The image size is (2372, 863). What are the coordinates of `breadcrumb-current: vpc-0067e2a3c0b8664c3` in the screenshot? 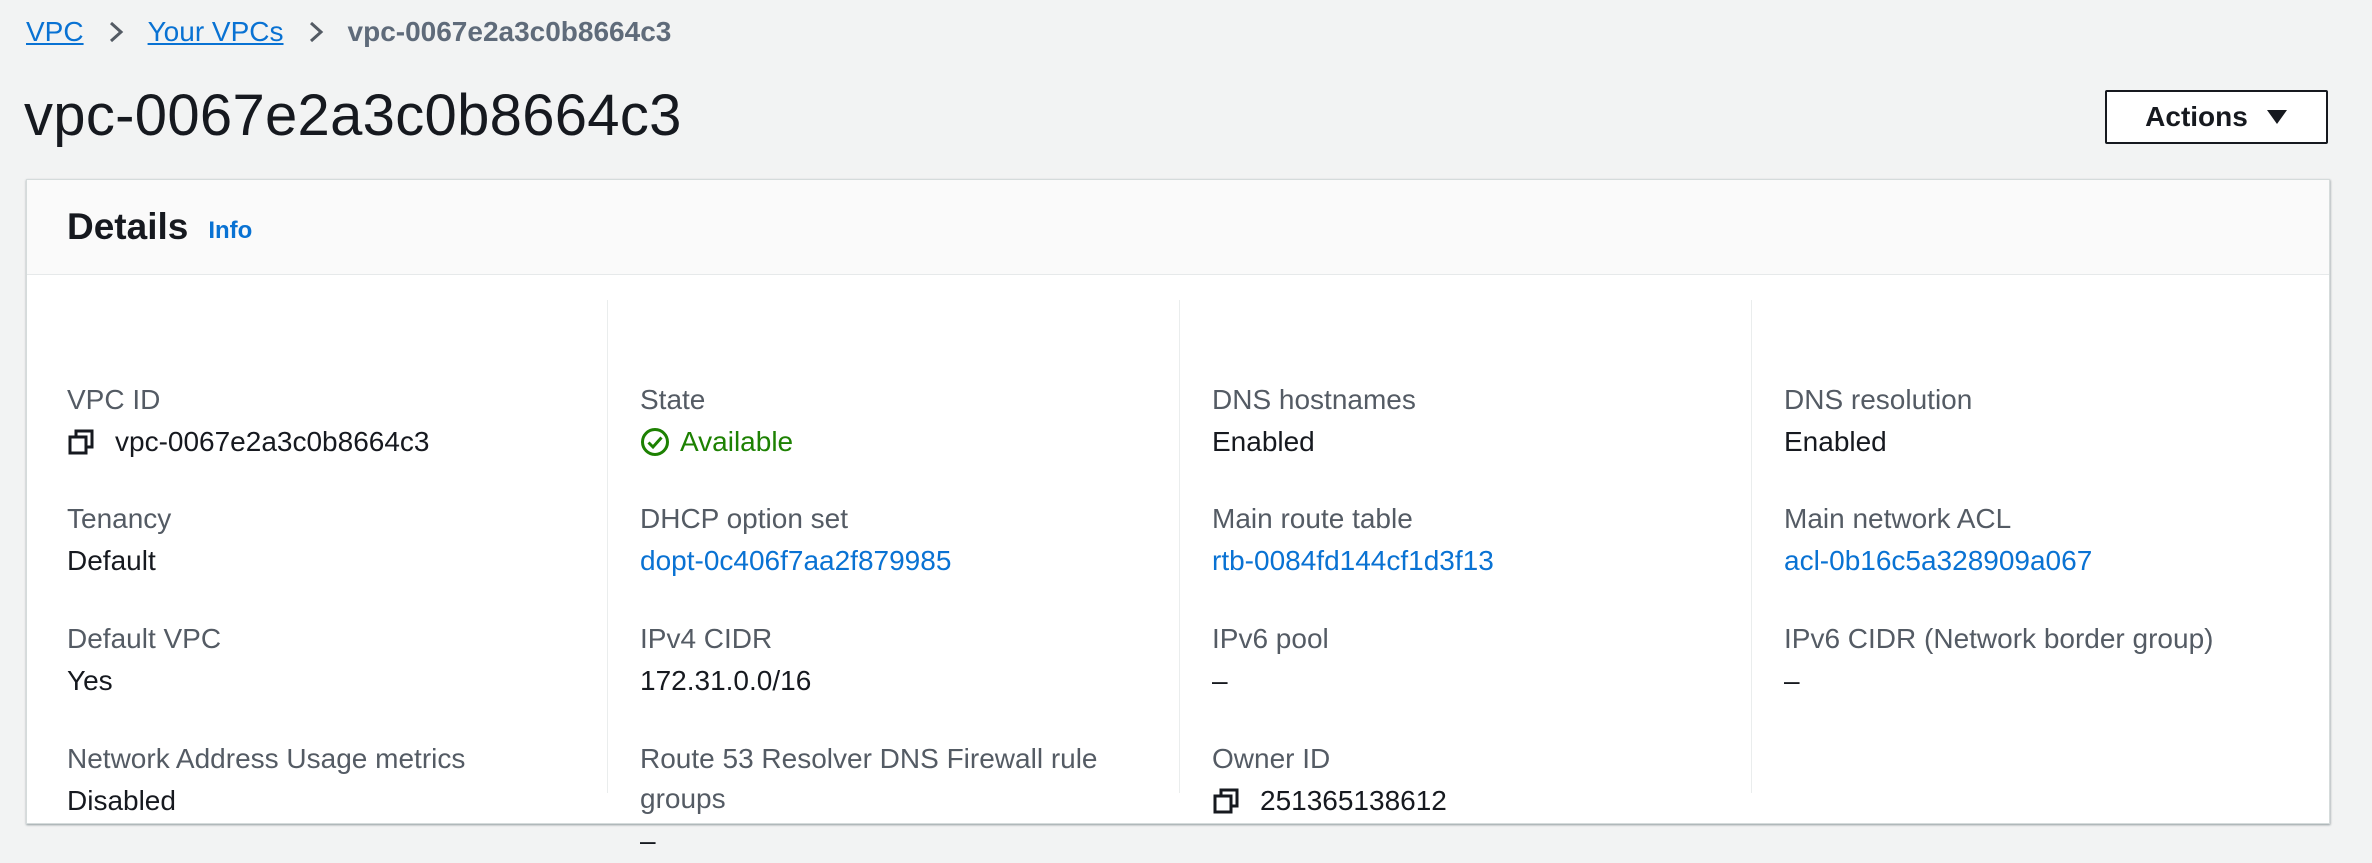 It's located at (509, 31).